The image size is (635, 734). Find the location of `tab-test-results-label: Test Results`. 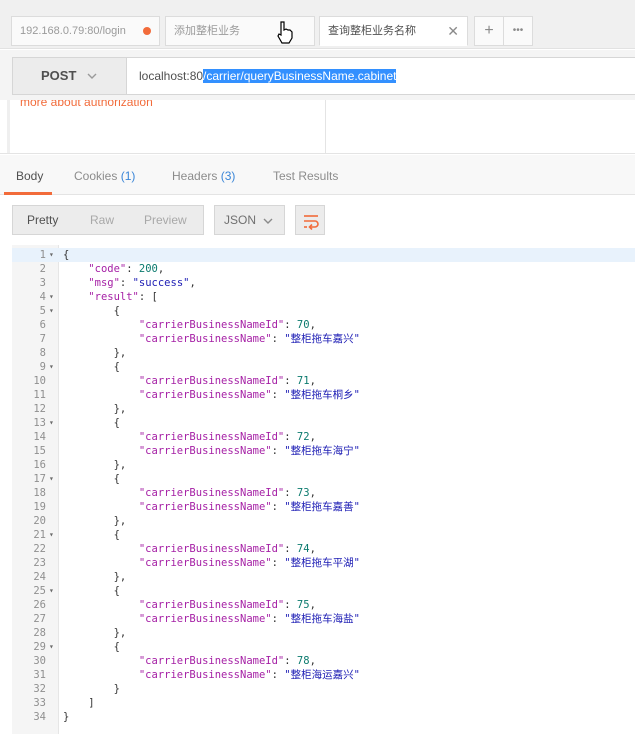

tab-test-results-label: Test Results is located at coordinates (306, 176).